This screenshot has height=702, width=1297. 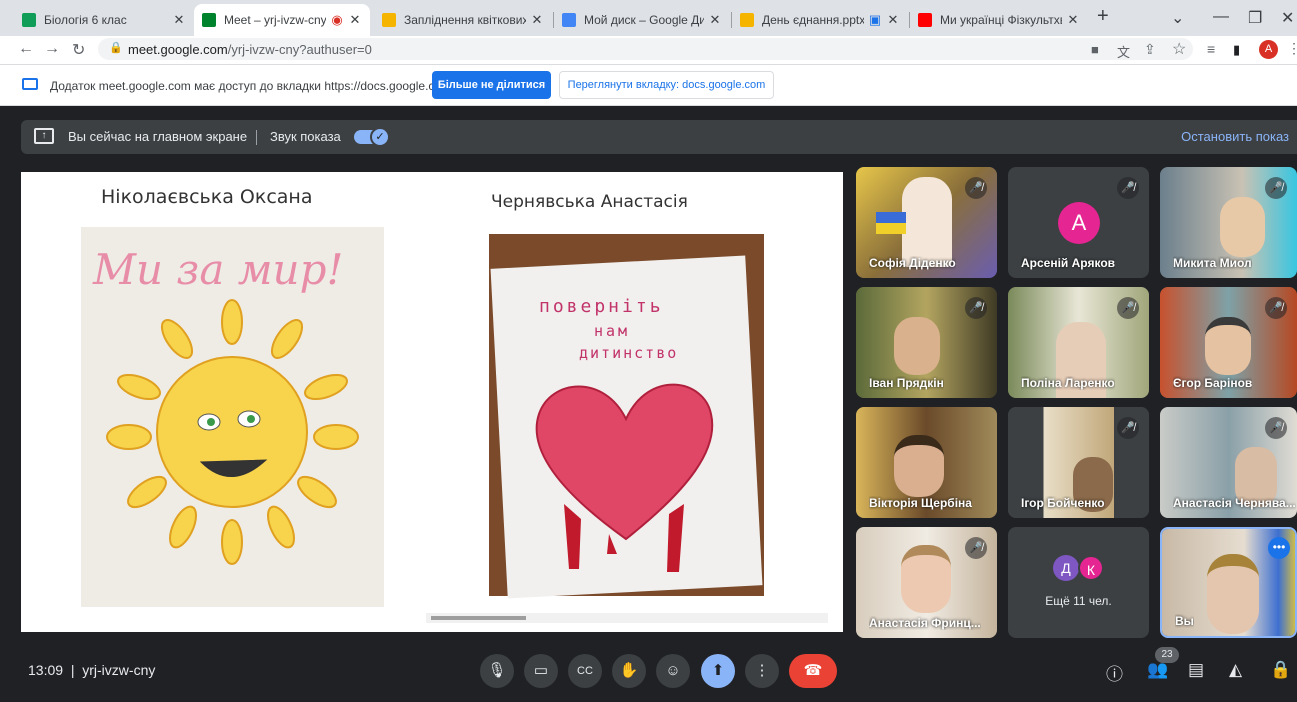 What do you see at coordinates (999, 20) in the screenshot?
I see `tab-youtube: Ми українці Фізкультхвил ✕` at bounding box center [999, 20].